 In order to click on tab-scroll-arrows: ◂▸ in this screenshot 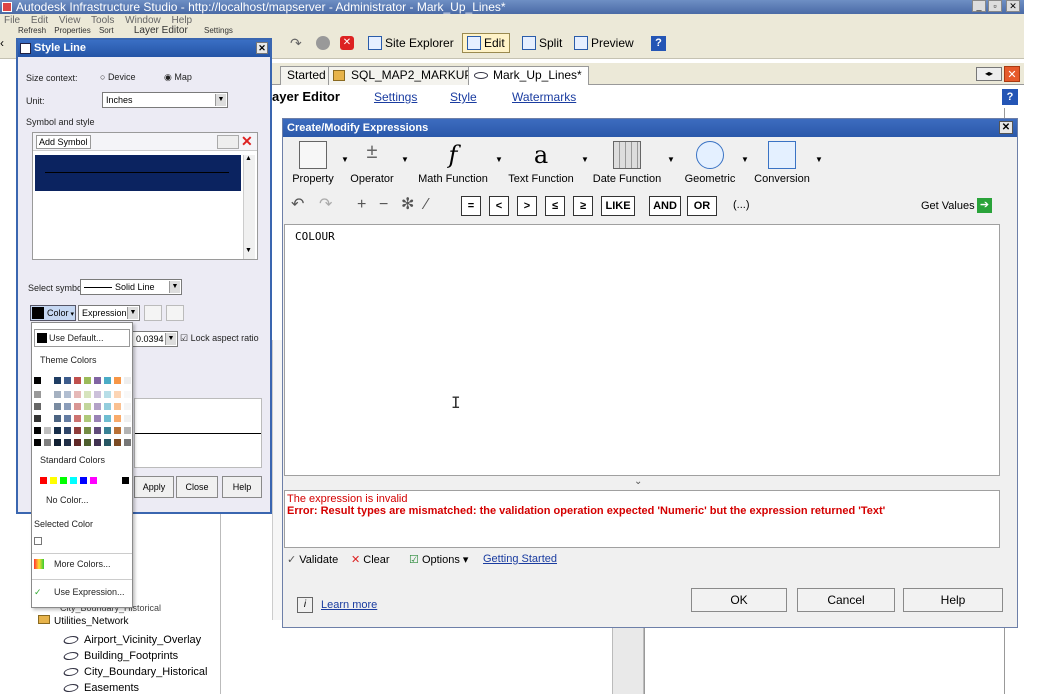, I will do `click(989, 74)`.